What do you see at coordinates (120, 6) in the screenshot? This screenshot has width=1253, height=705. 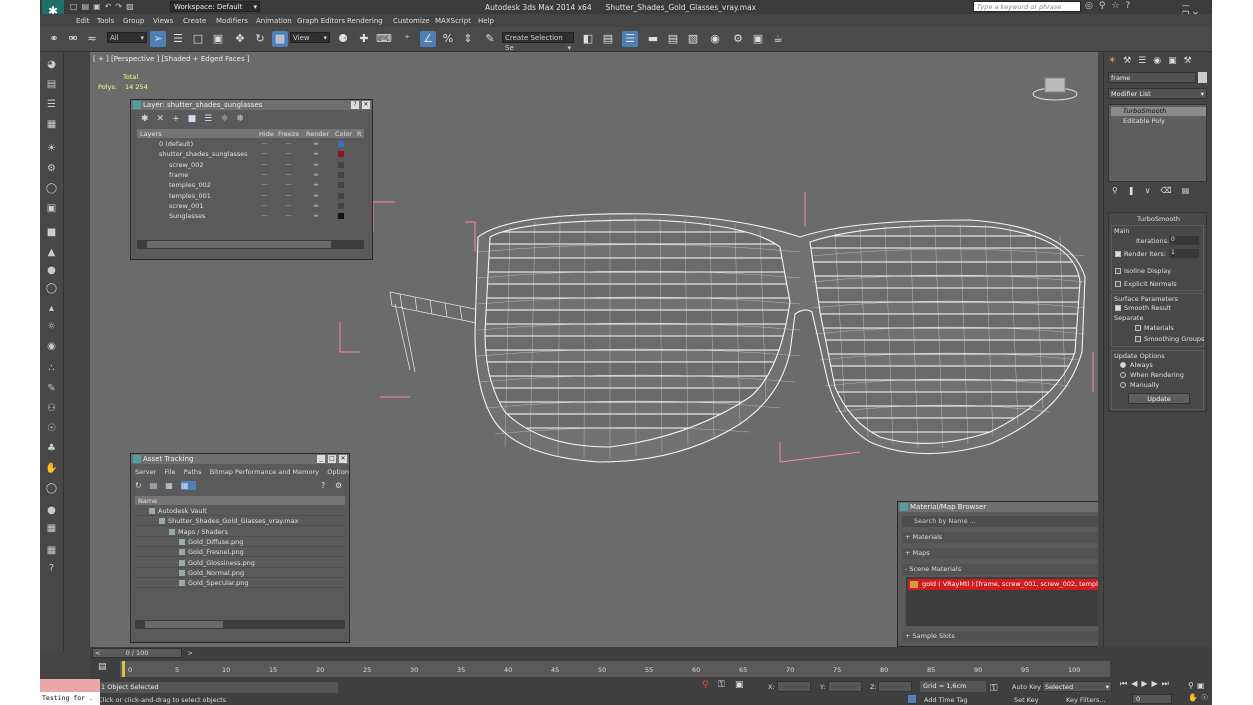 I see `redo-icon: ↷` at bounding box center [120, 6].